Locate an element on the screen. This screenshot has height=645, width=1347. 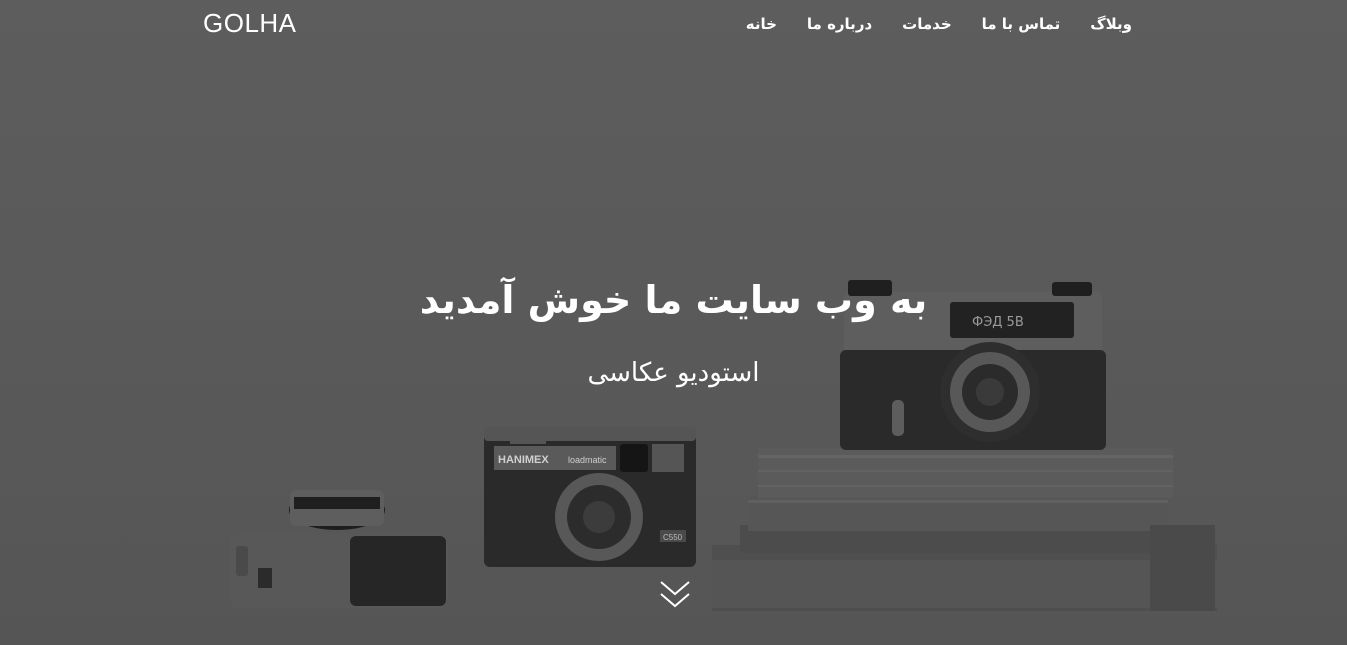
nav-item-about: درباره ما is located at coordinates (839, 24).